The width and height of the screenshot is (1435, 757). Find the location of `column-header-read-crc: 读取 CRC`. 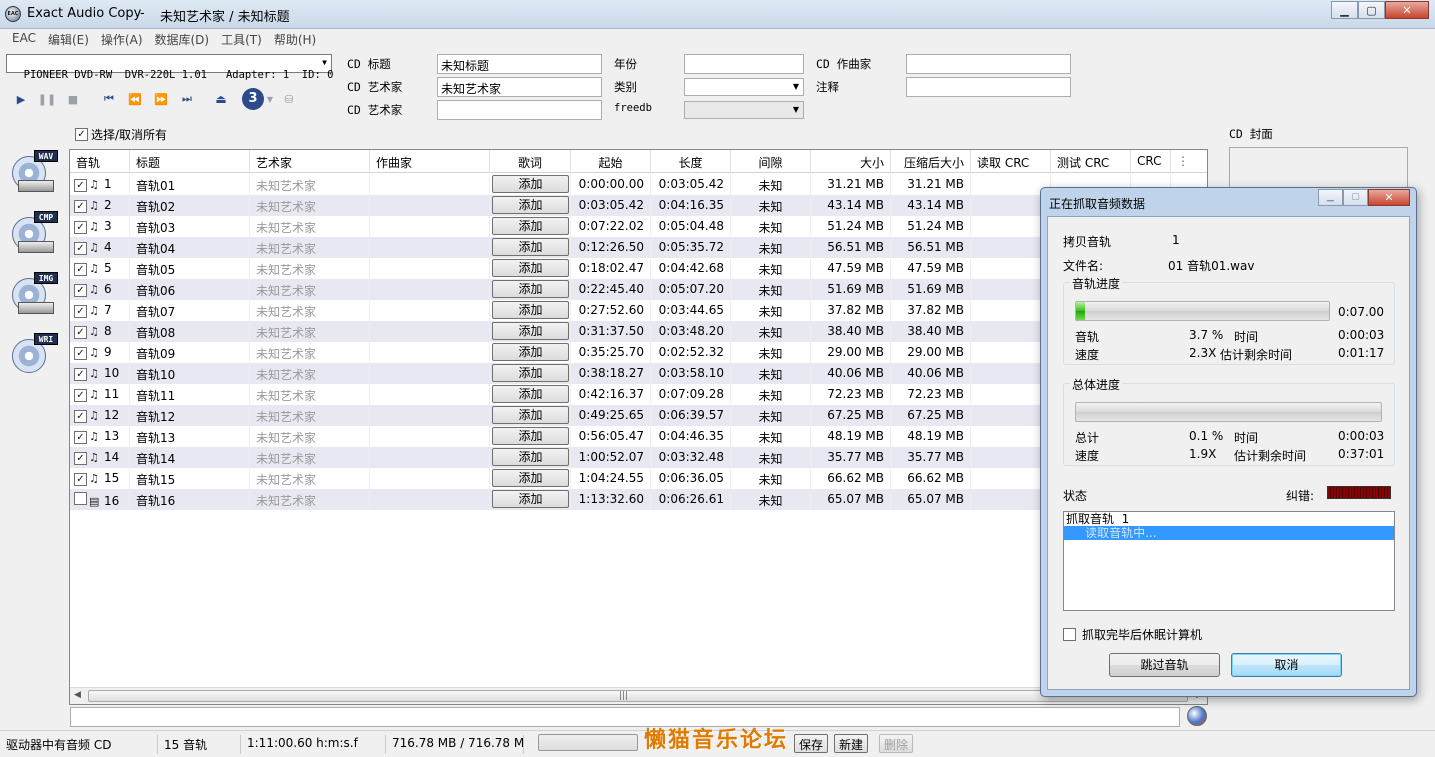

column-header-read-crc: 读取 CRC is located at coordinates (1011, 161).